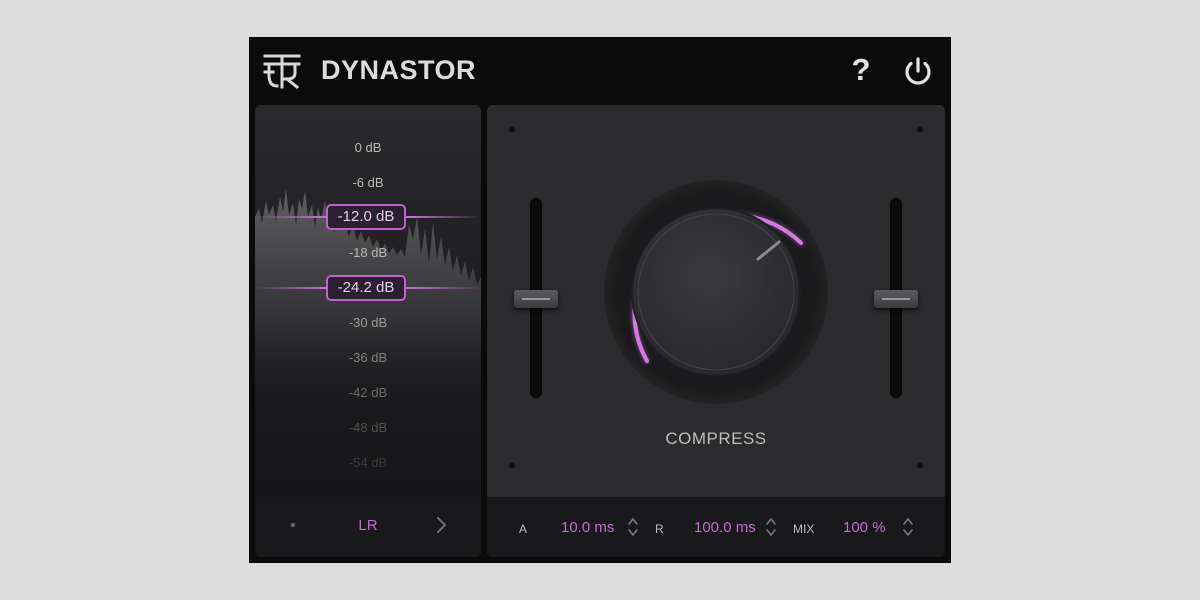 This screenshot has height=600, width=1200. Describe the element at coordinates (523, 529) in the screenshot. I see `attack-label: A` at that location.